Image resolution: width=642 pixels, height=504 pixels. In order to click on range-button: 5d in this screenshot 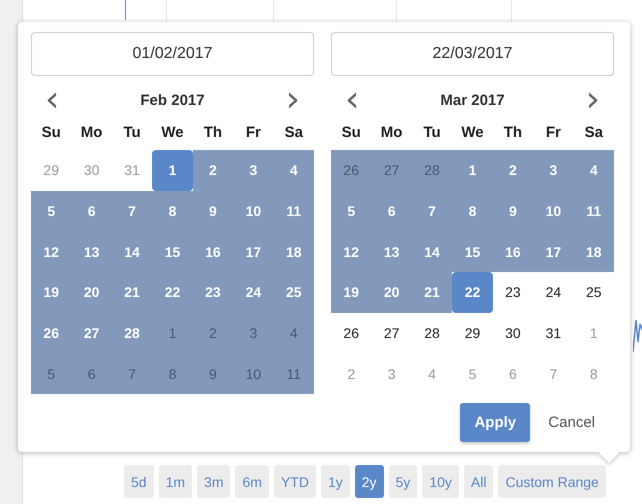, I will do `click(139, 481)`.